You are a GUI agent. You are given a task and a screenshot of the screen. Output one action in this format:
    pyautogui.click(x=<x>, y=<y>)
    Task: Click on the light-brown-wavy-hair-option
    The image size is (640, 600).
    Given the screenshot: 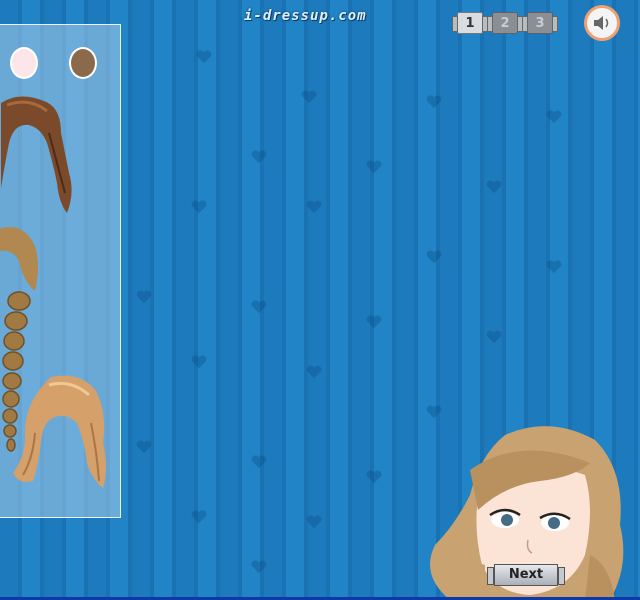 What is the action you would take?
    pyautogui.click(x=61, y=432)
    